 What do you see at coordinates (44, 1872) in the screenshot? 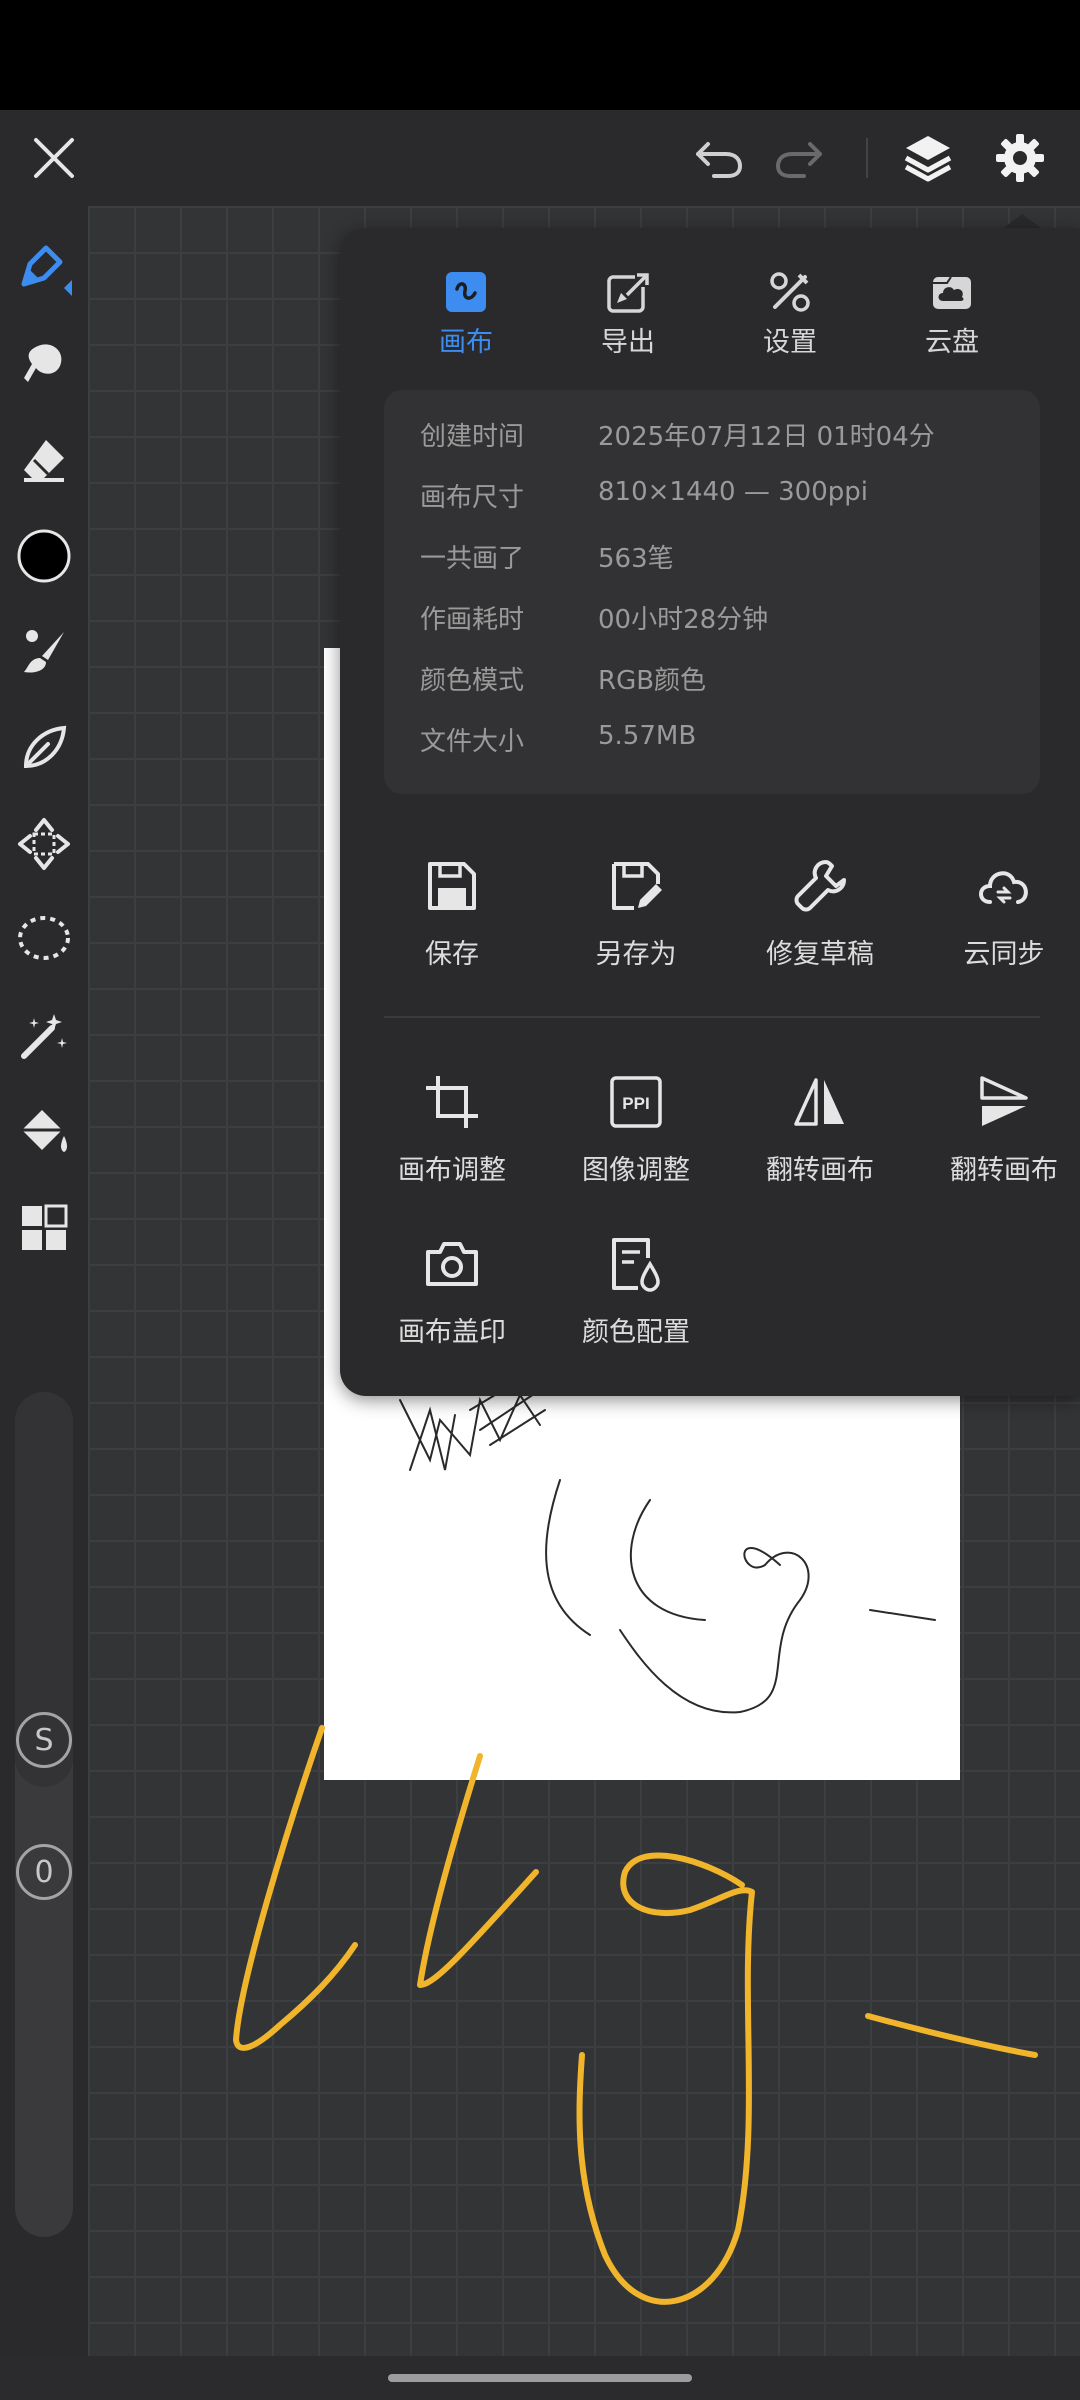
I see `opacity-slider-knob: 0` at bounding box center [44, 1872].